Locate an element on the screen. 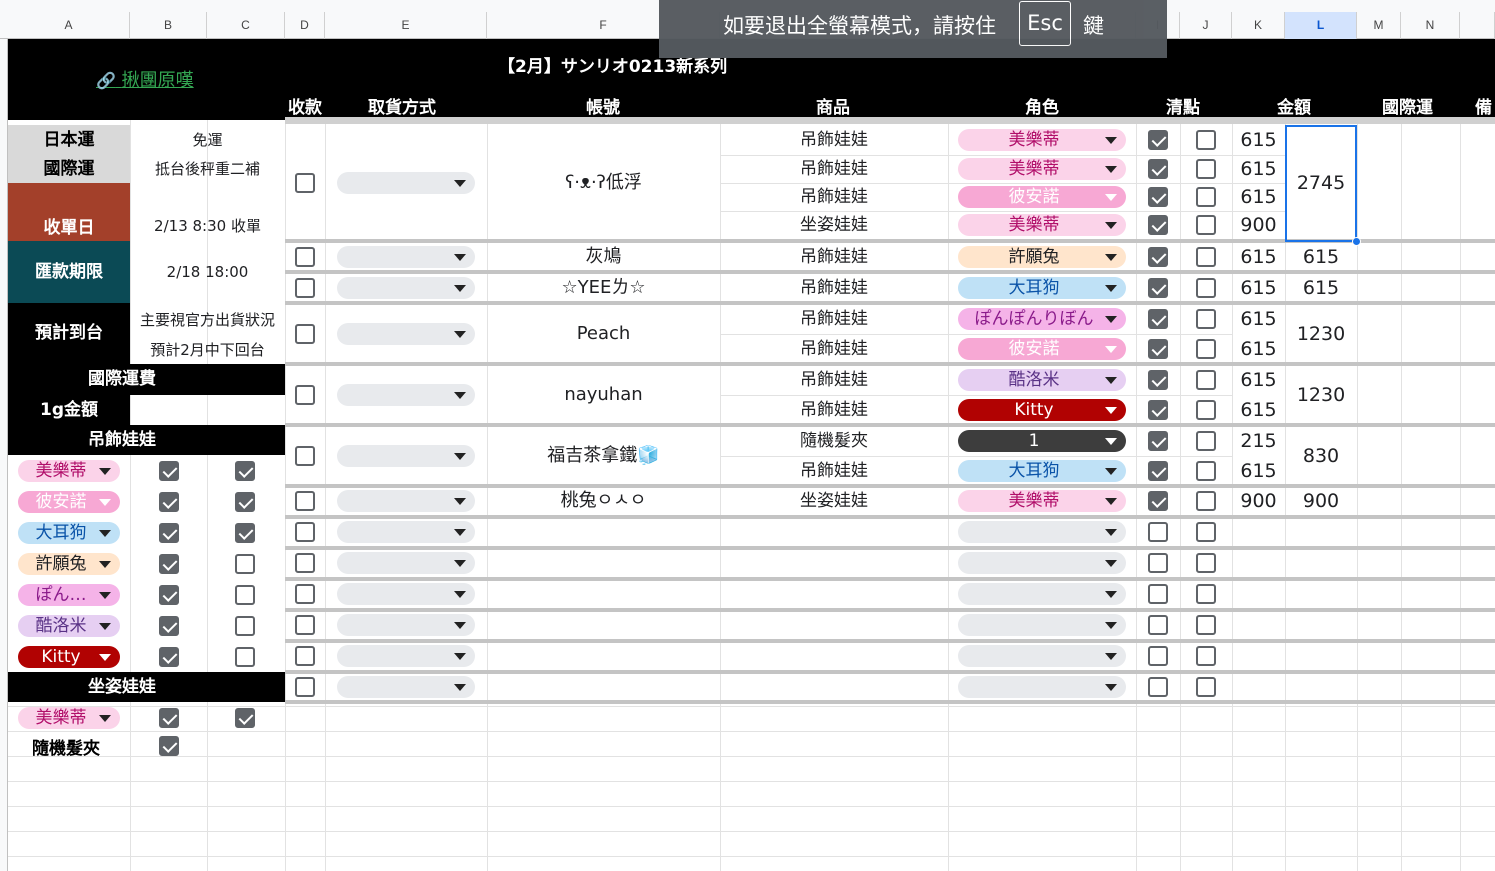 The height and width of the screenshot is (871, 1495). character-chip: 彼安諾 is located at coordinates (69, 502).